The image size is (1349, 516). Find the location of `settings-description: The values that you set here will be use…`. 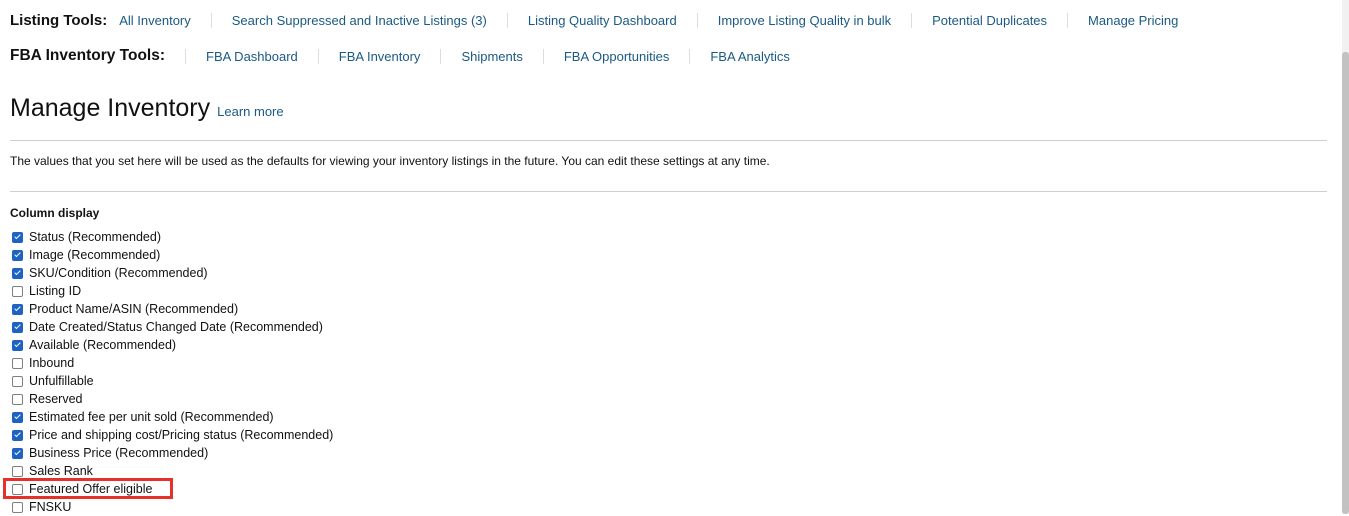

settings-description: The values that you set here will be use… is located at coordinates (390, 161).